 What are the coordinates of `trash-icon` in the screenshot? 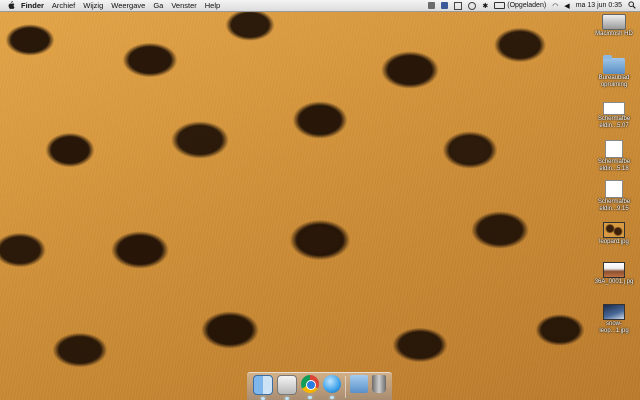 It's located at (379, 384).